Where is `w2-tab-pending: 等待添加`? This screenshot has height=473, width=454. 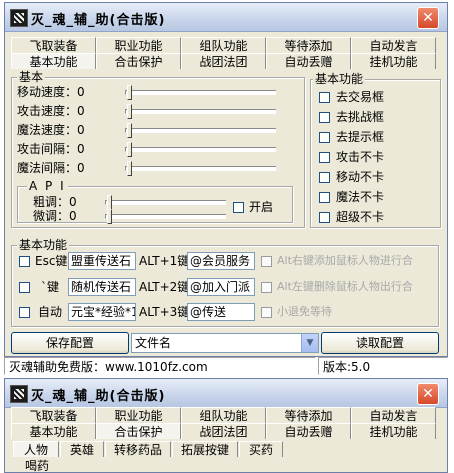
w2-tab-pending: 等待添加 is located at coordinates (308, 415).